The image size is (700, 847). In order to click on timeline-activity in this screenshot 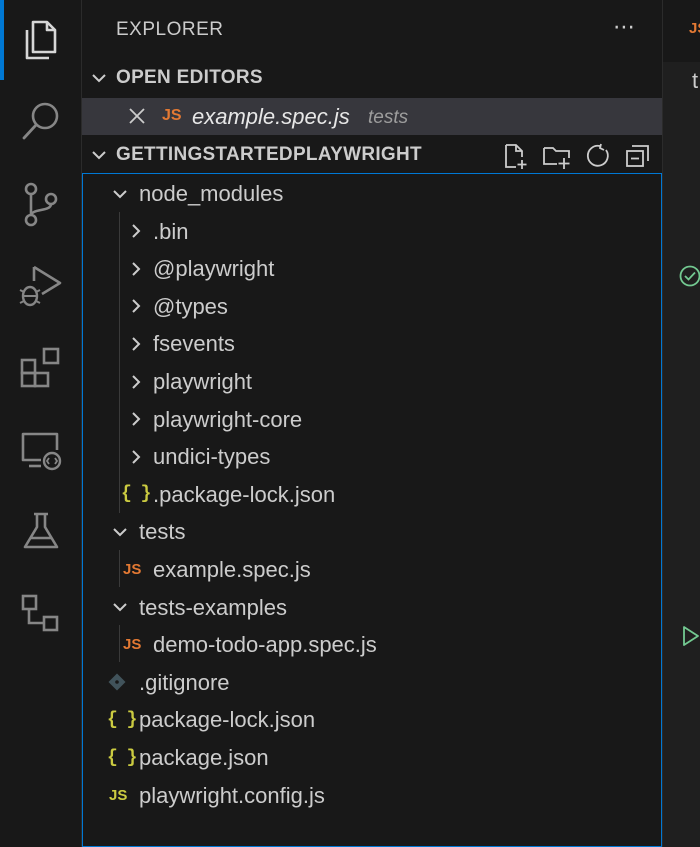, I will do `click(41, 614)`.